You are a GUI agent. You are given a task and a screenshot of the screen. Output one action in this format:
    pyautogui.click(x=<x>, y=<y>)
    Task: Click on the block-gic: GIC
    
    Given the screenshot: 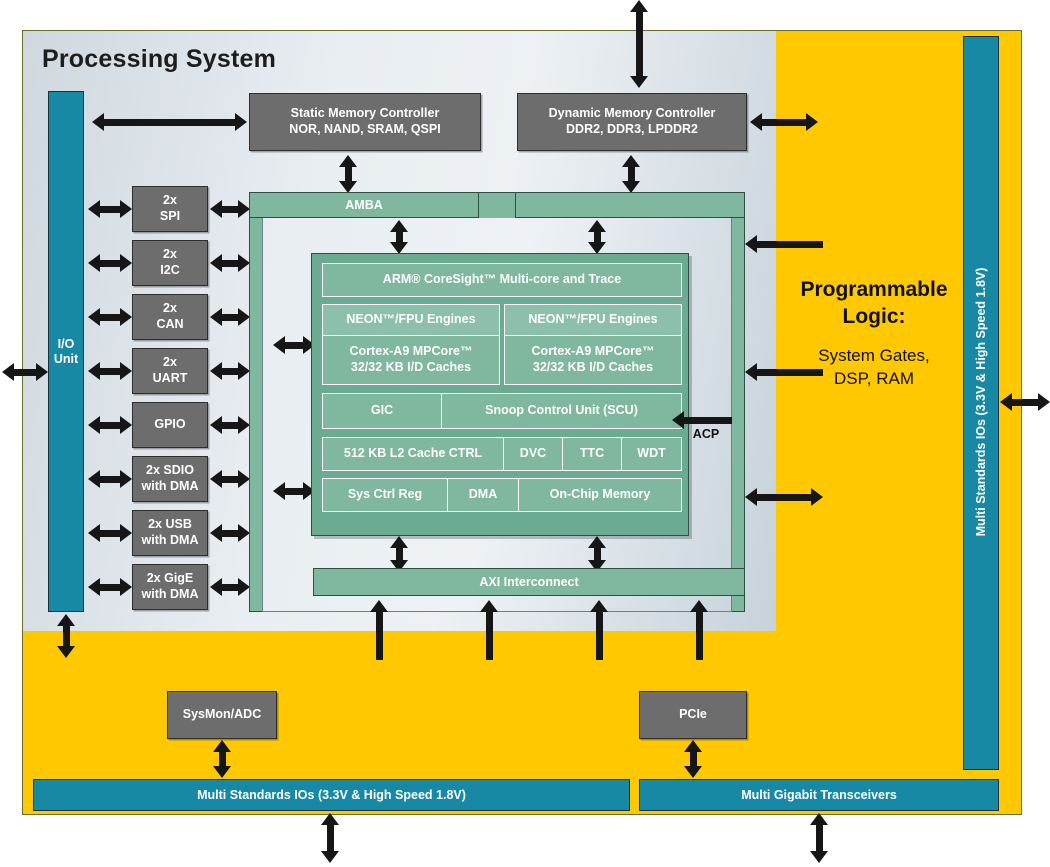 What is the action you would take?
    pyautogui.click(x=382, y=411)
    